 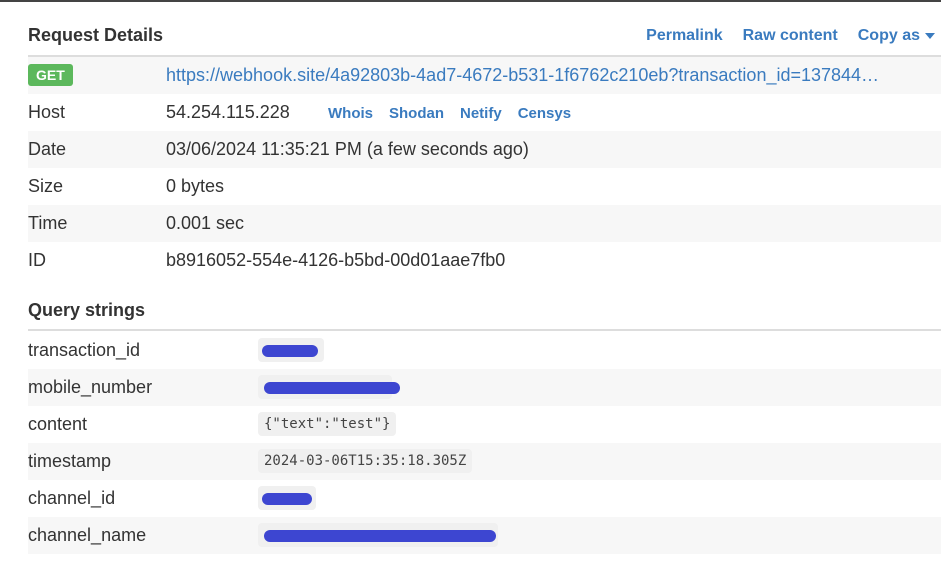 What do you see at coordinates (484, 330) in the screenshot?
I see `divider` at bounding box center [484, 330].